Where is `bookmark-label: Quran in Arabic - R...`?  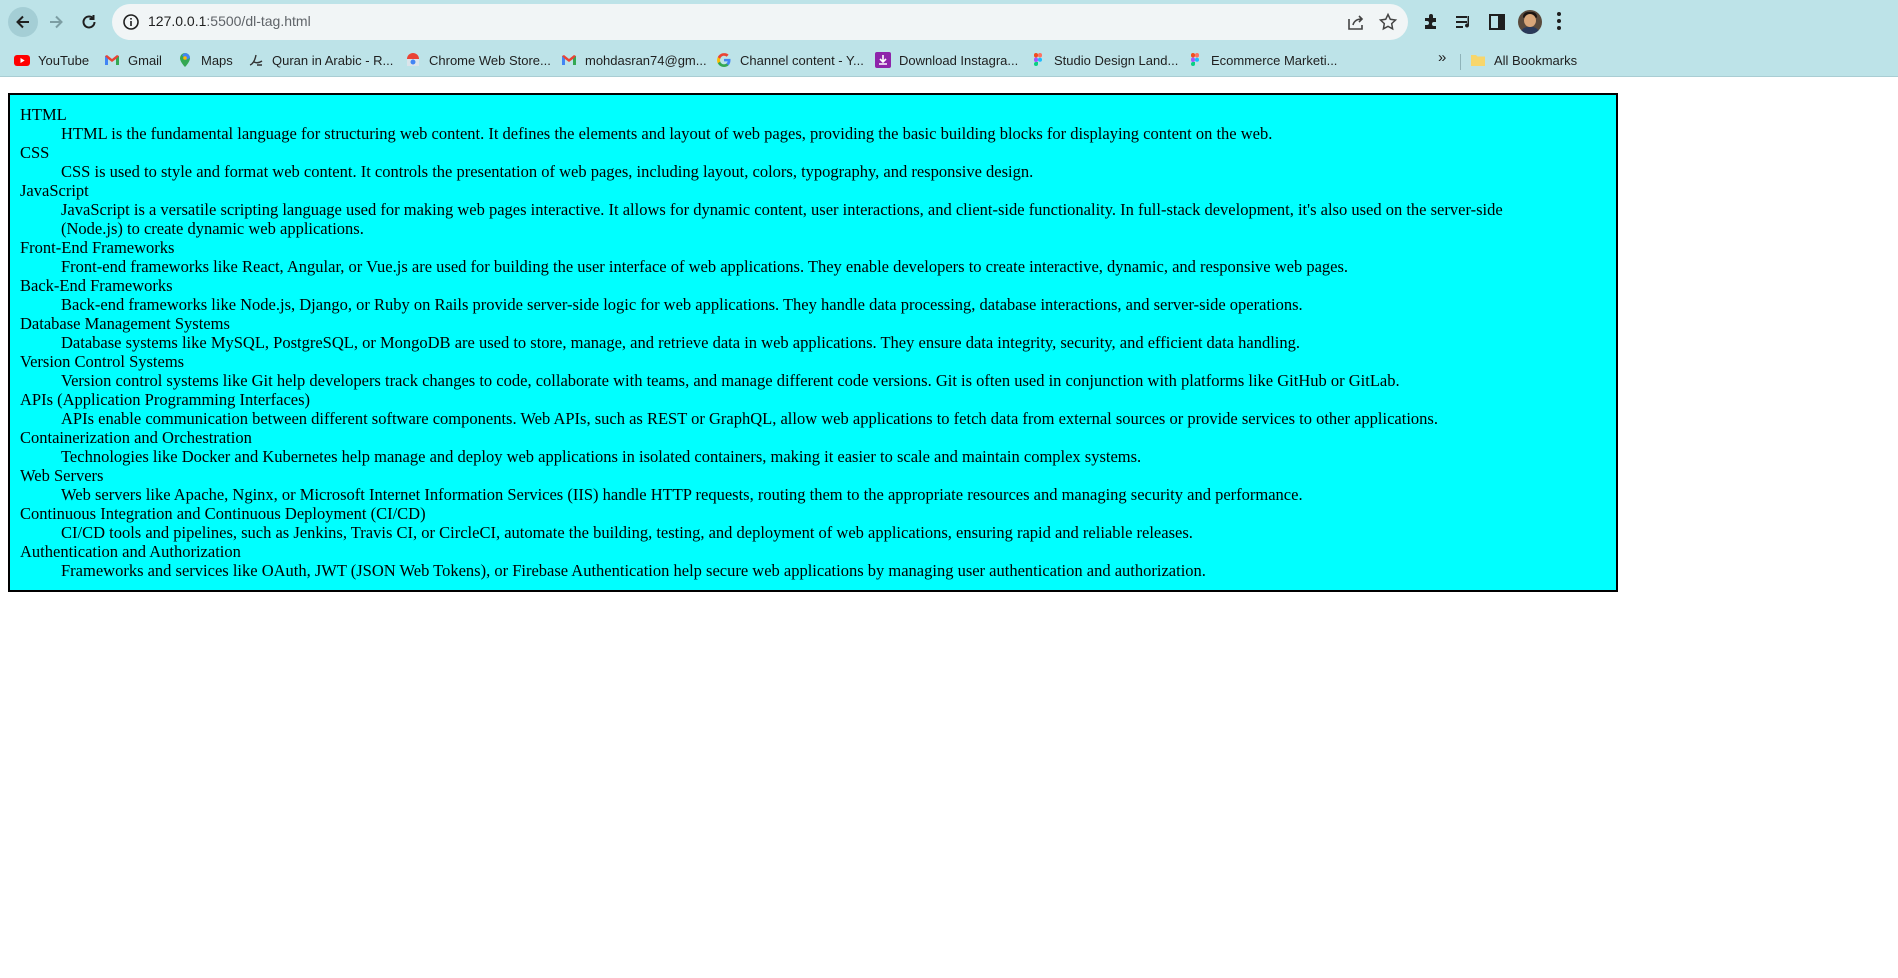 bookmark-label: Quran in Arabic - R... is located at coordinates (333, 60).